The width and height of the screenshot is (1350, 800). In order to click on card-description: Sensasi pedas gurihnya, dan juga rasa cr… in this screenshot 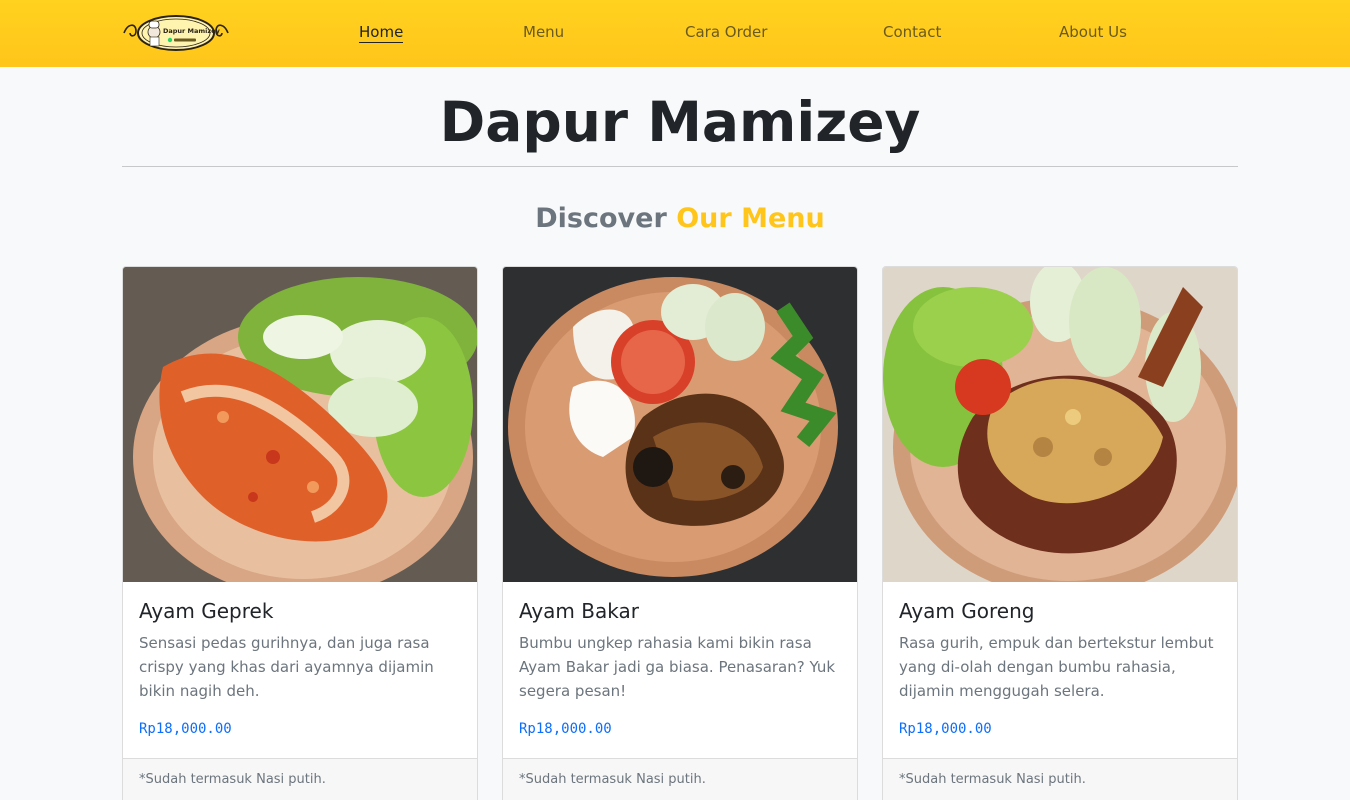, I will do `click(286, 667)`.